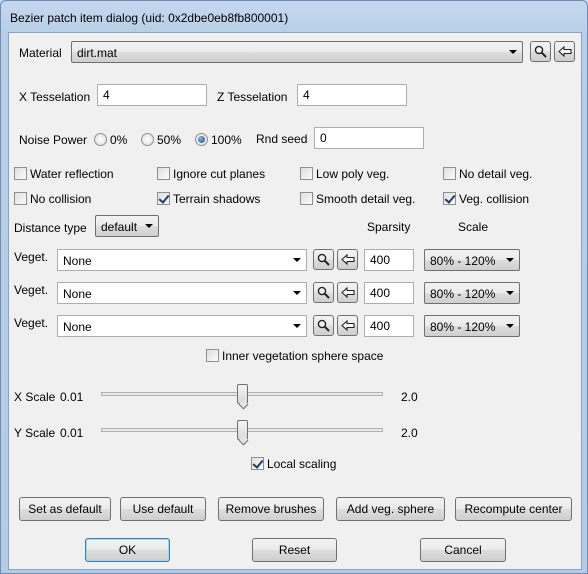 Image resolution: width=588 pixels, height=574 pixels. Describe the element at coordinates (119, 140) in the screenshot. I see `noise-0-label: 0%` at that location.